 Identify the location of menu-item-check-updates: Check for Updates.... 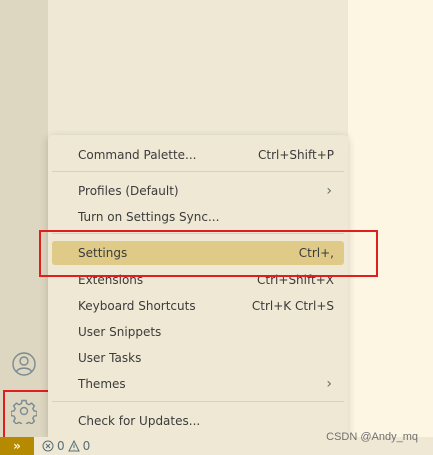
(198, 421).